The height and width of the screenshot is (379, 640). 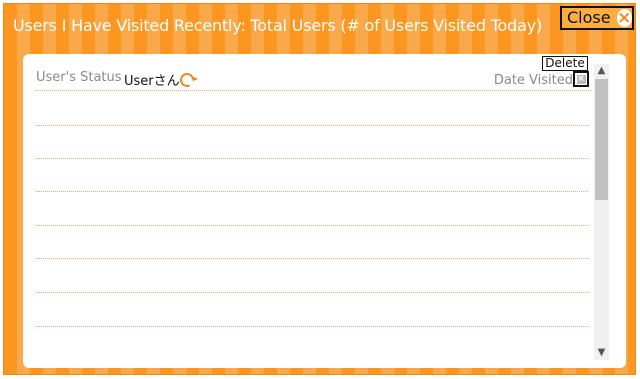 What do you see at coordinates (589, 17) in the screenshot?
I see `close-button-label: Close` at bounding box center [589, 17].